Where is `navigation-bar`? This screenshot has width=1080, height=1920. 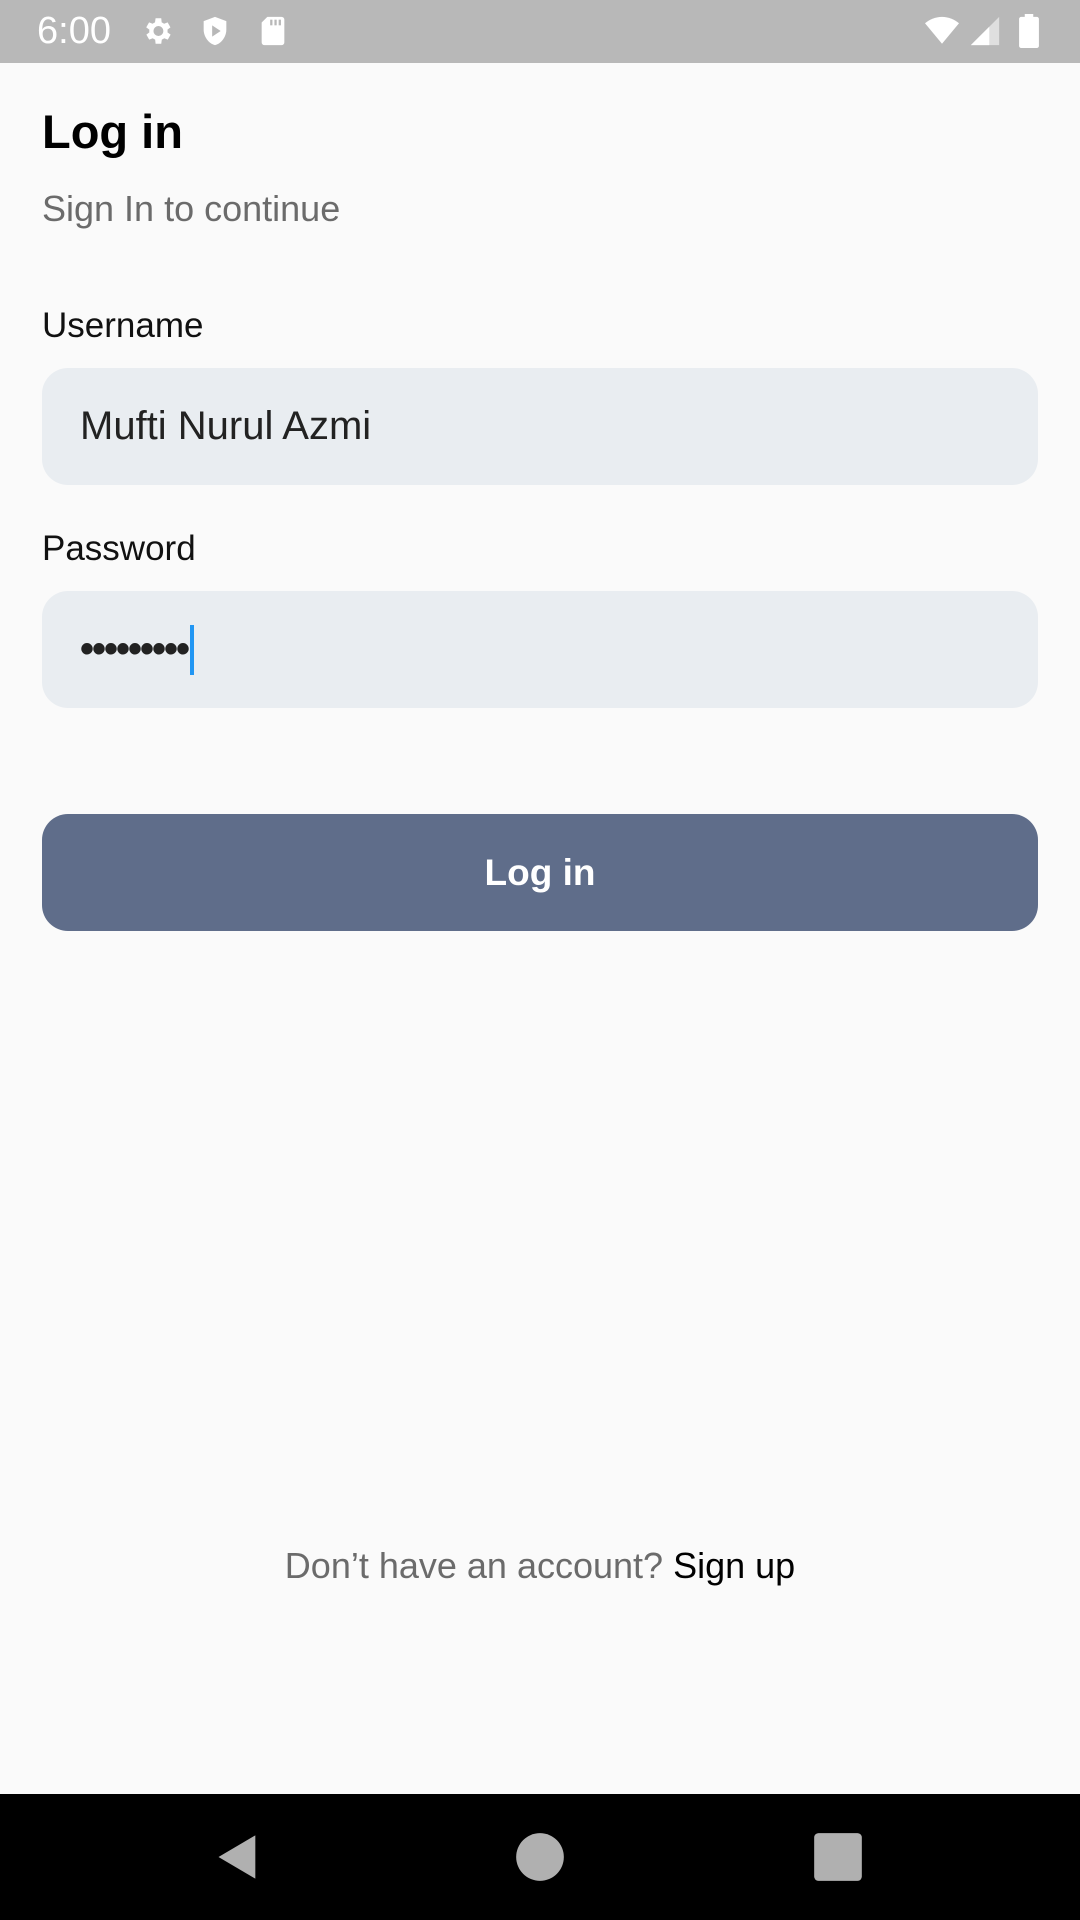
navigation-bar is located at coordinates (540, 1857).